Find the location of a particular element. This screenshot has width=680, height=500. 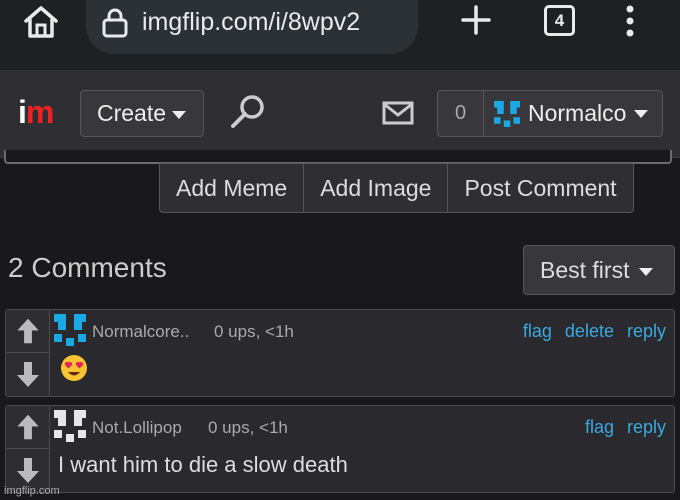

lock-icon is located at coordinates (115, 23).